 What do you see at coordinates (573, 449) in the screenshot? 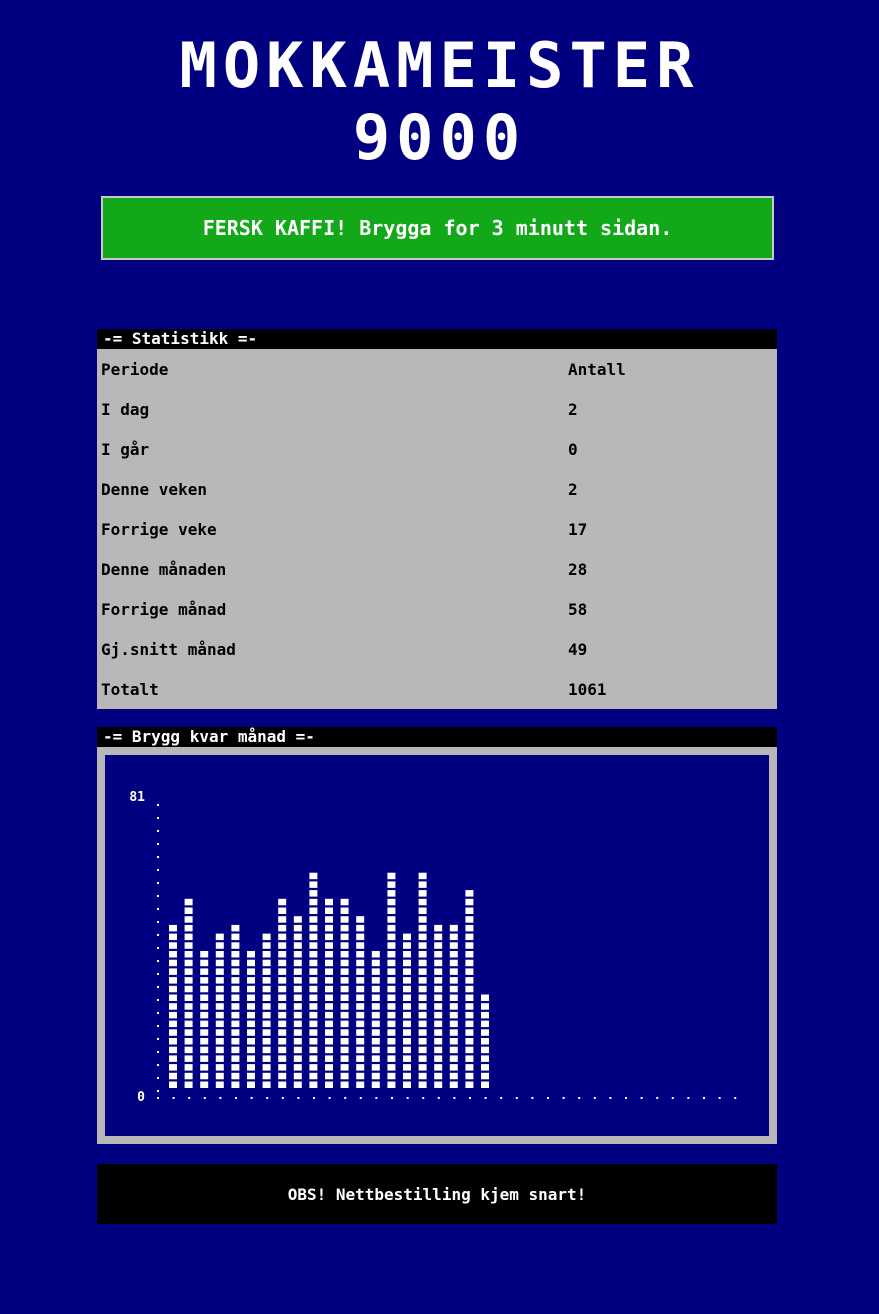
I see `count-cell: 0` at bounding box center [573, 449].